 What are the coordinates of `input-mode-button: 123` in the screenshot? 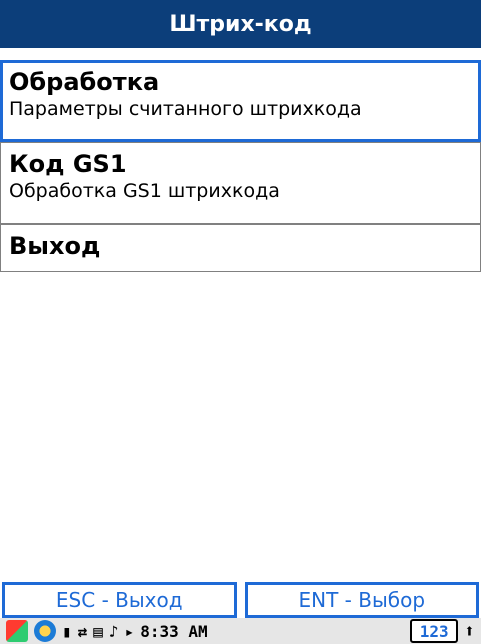 It's located at (434, 631).